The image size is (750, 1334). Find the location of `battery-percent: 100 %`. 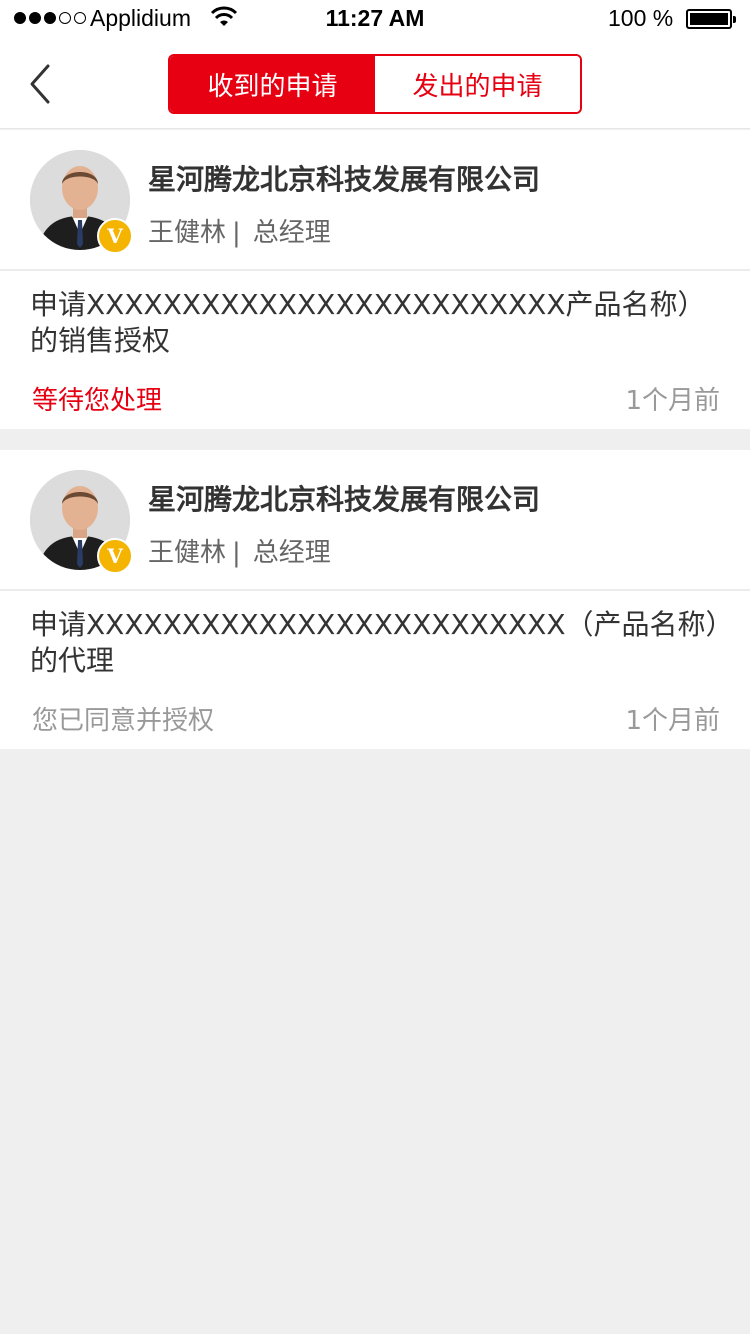

battery-percent: 100 % is located at coordinates (641, 18).